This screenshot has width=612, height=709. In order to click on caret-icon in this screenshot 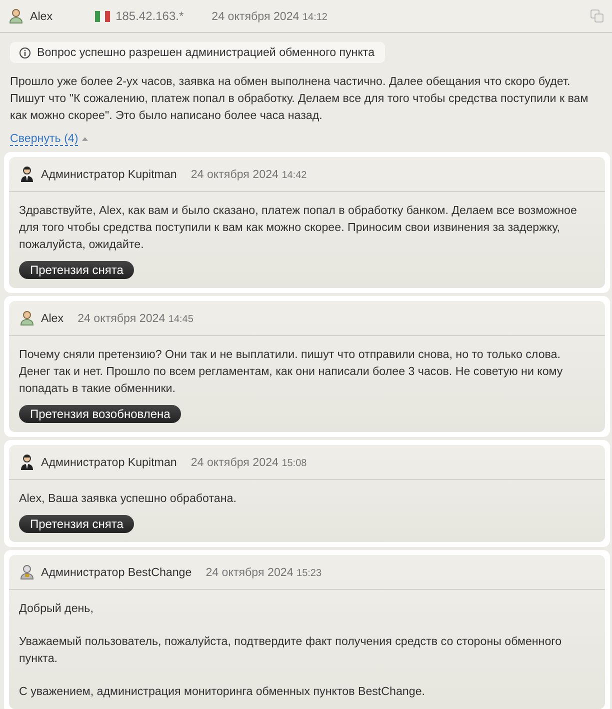, I will do `click(85, 139)`.